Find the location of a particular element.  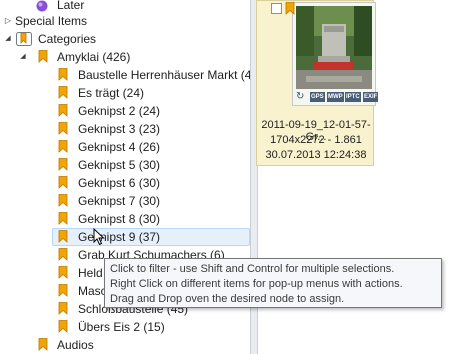

tree-item-label: Amyklai (426) is located at coordinates (94, 57).